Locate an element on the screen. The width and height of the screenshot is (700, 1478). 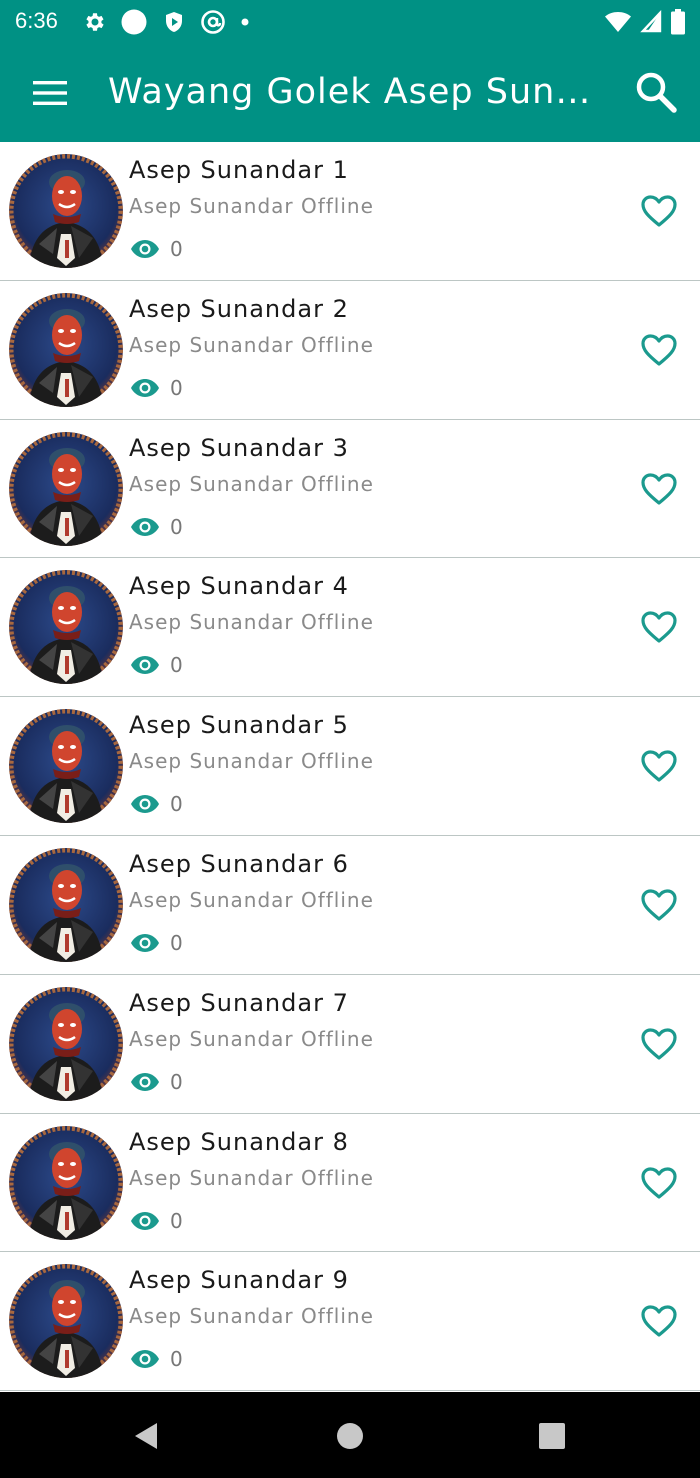
list-item: Asep Sunandar 7 Asep Sunandar Offline 0 is located at coordinates (350, 1044).